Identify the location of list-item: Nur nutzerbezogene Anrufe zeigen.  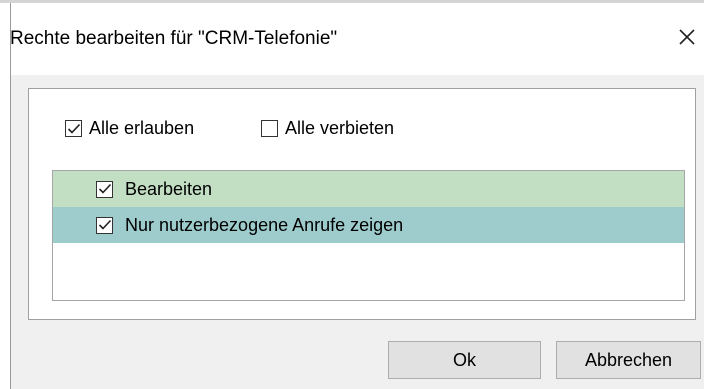
(368, 225).